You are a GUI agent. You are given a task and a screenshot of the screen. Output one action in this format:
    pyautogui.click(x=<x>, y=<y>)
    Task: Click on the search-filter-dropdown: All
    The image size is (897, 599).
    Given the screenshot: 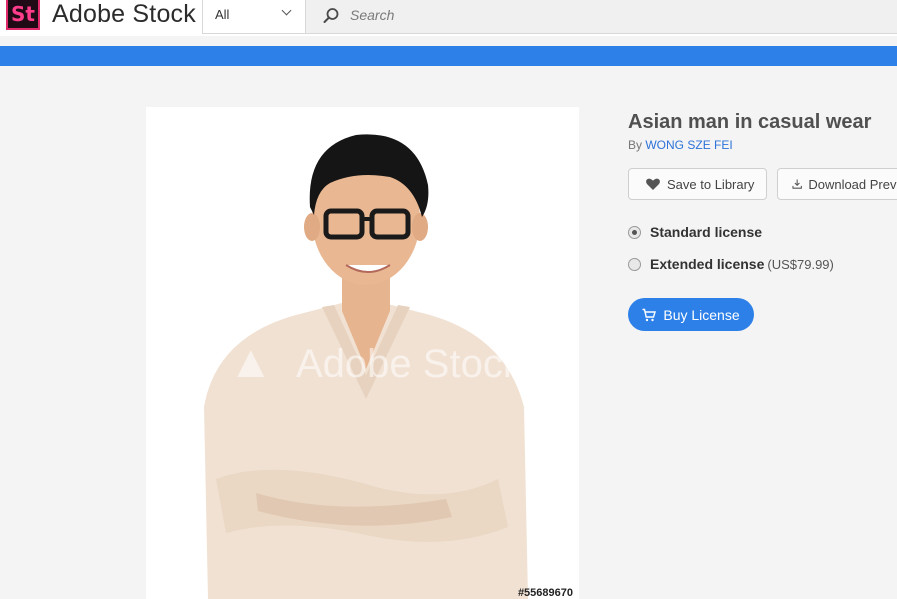 What is the action you would take?
    pyautogui.click(x=254, y=17)
    